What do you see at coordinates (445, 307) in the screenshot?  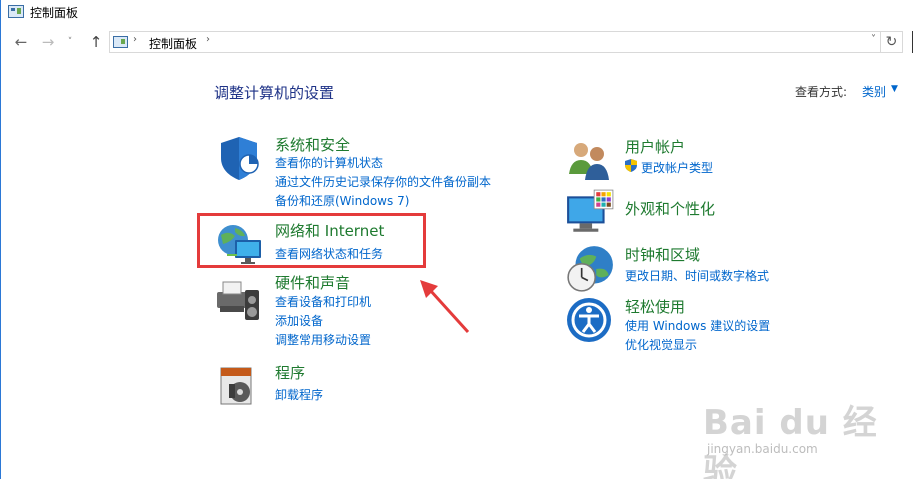 I see `annotation-arrow-icon` at bounding box center [445, 307].